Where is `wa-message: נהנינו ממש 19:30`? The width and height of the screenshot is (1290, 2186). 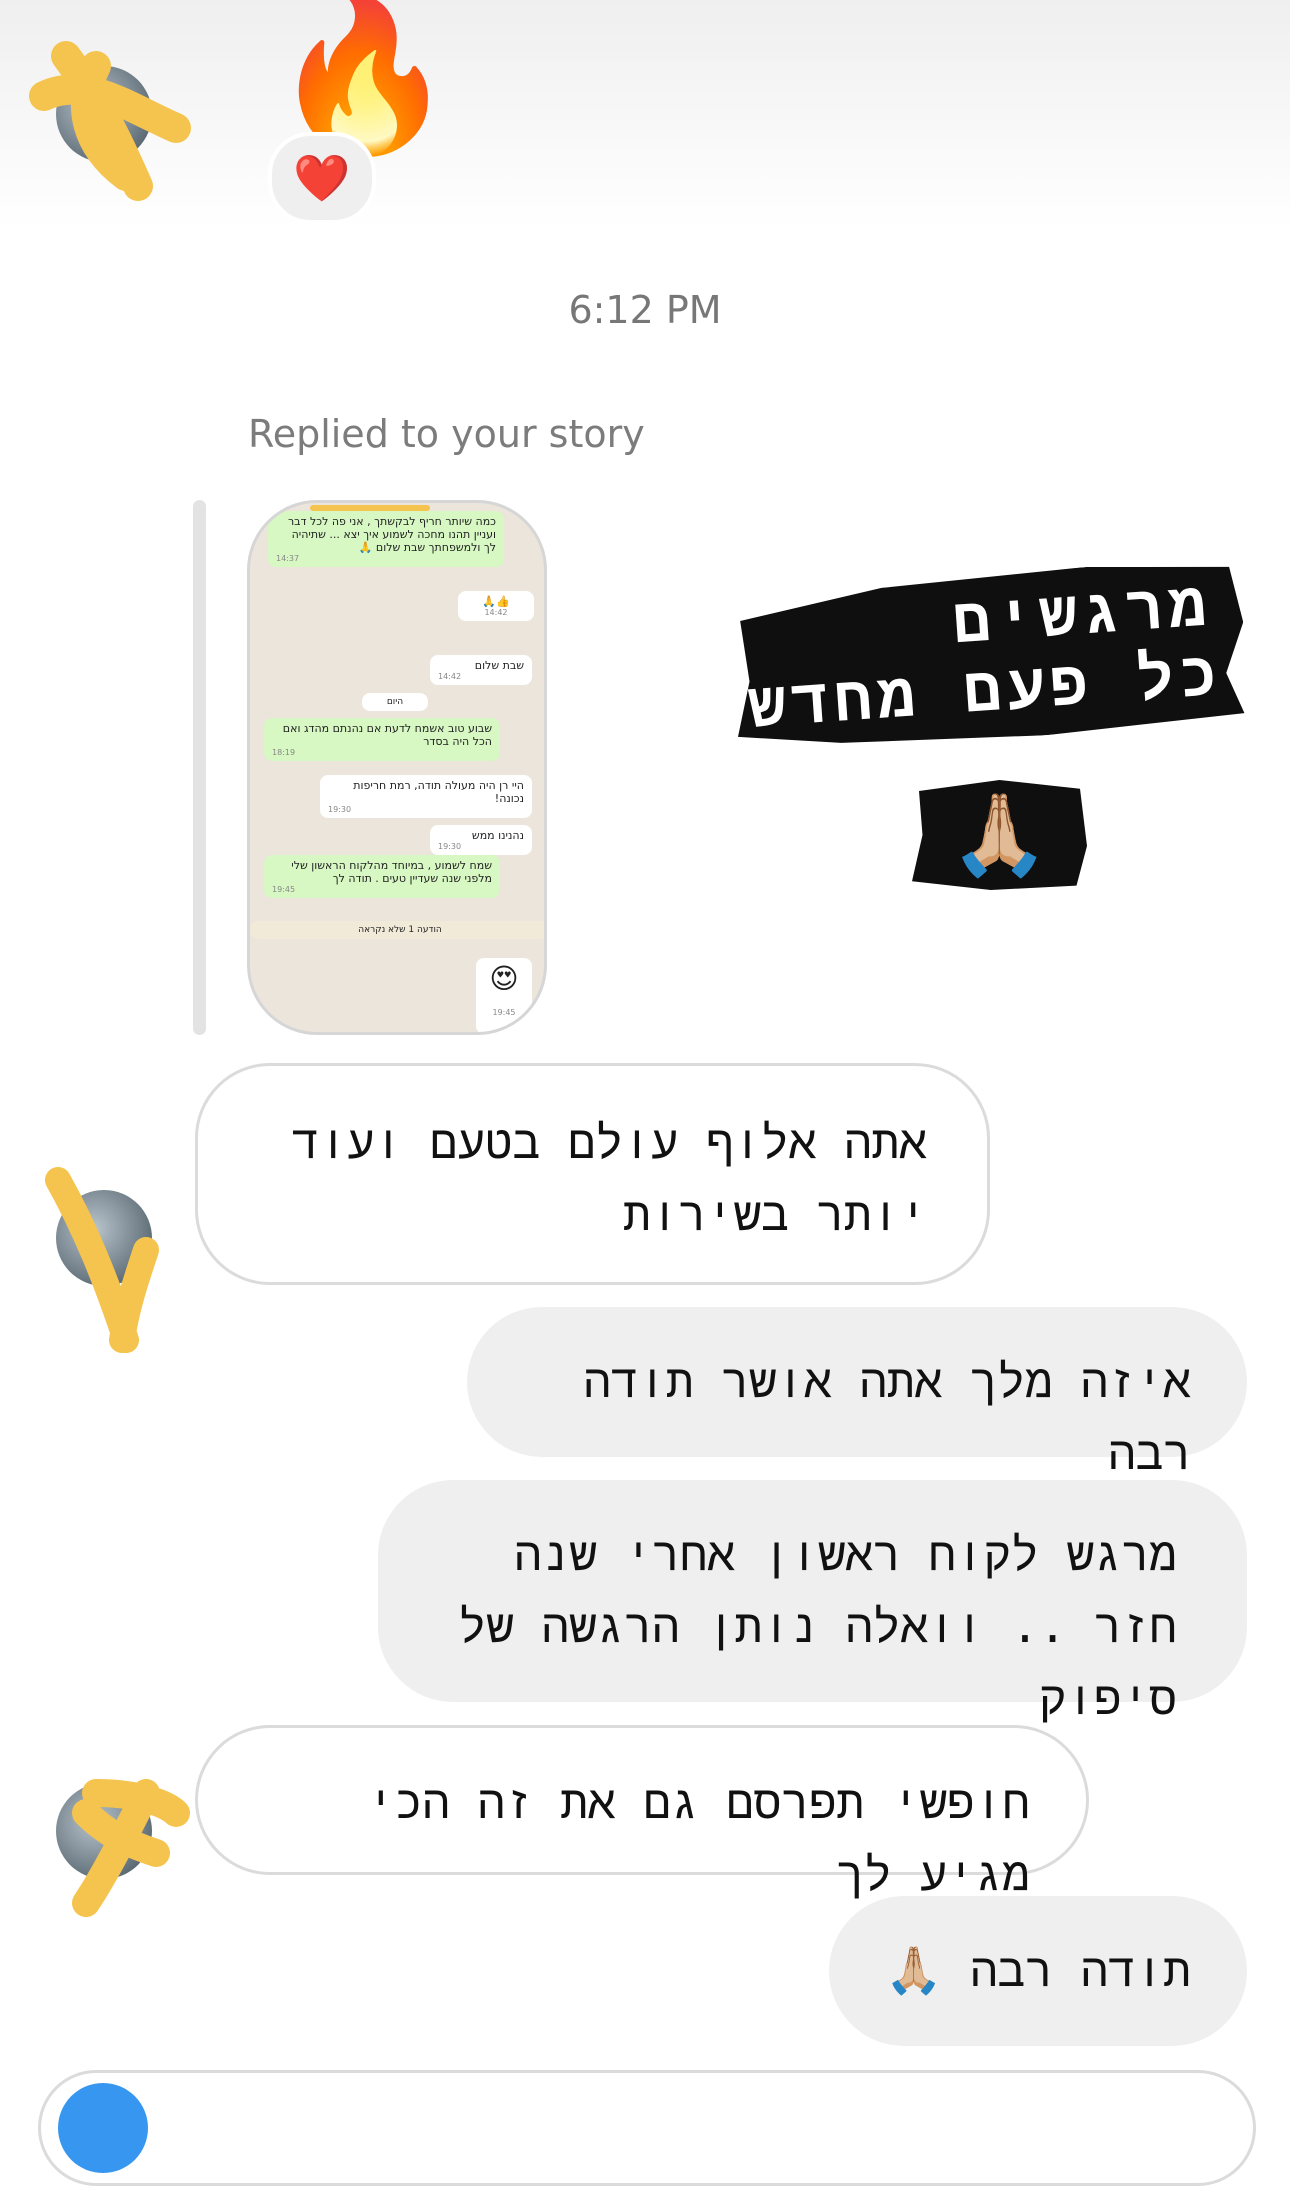
wa-message: נהנינו ממש 19:30 is located at coordinates (481, 840).